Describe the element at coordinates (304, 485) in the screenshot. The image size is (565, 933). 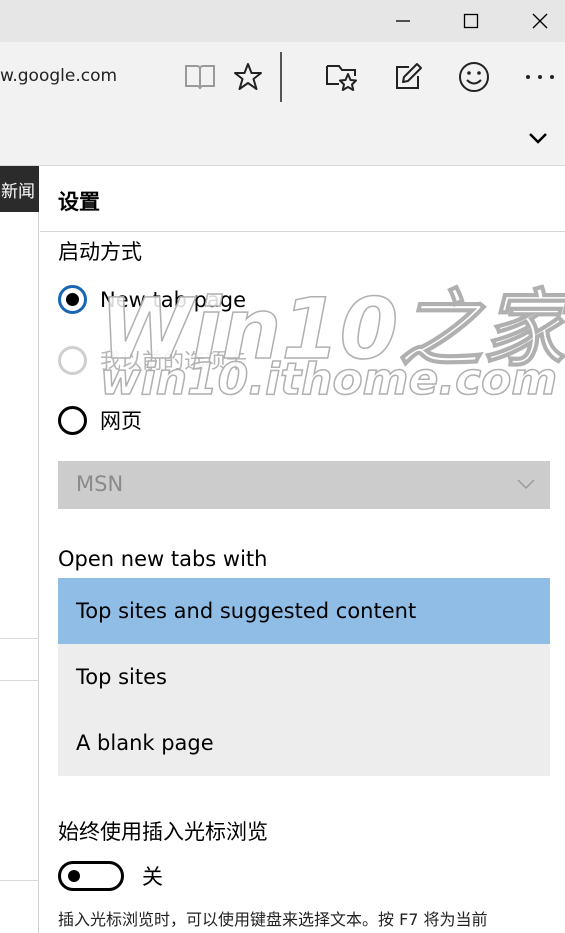
I see `homepage-select: MSN` at that location.